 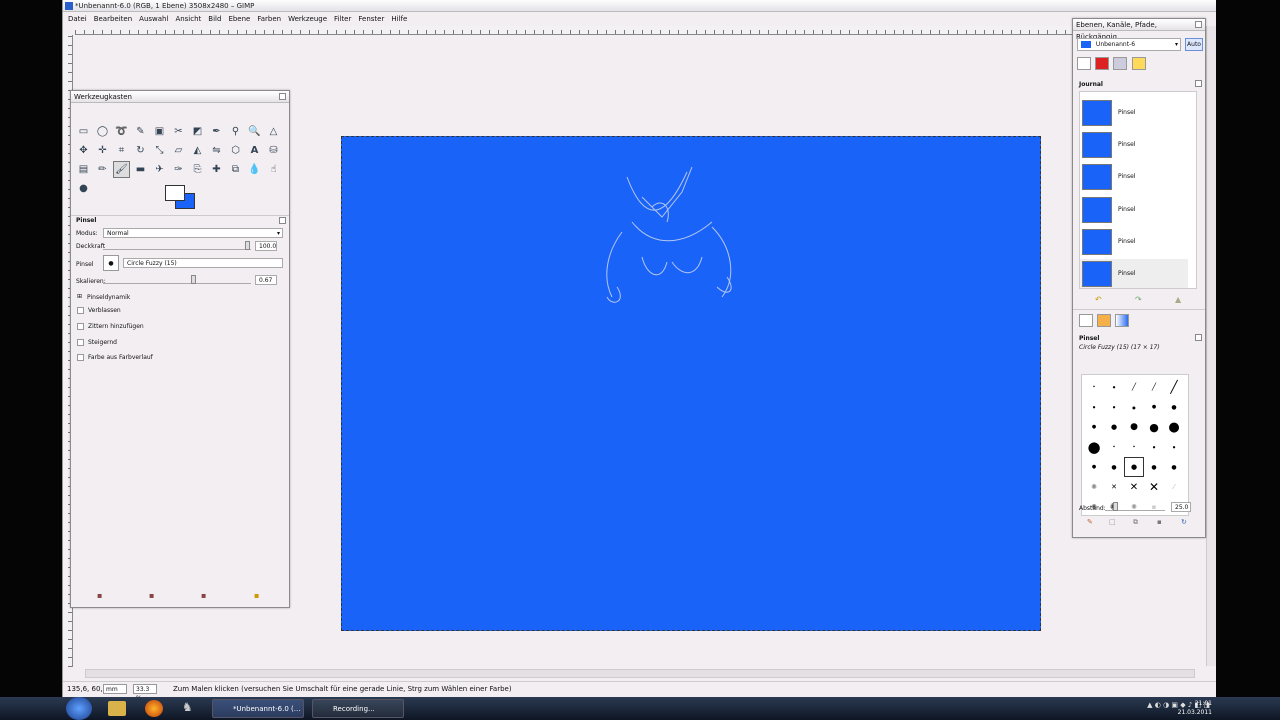 I want to click on unit-select: mm, so click(x=115, y=689).